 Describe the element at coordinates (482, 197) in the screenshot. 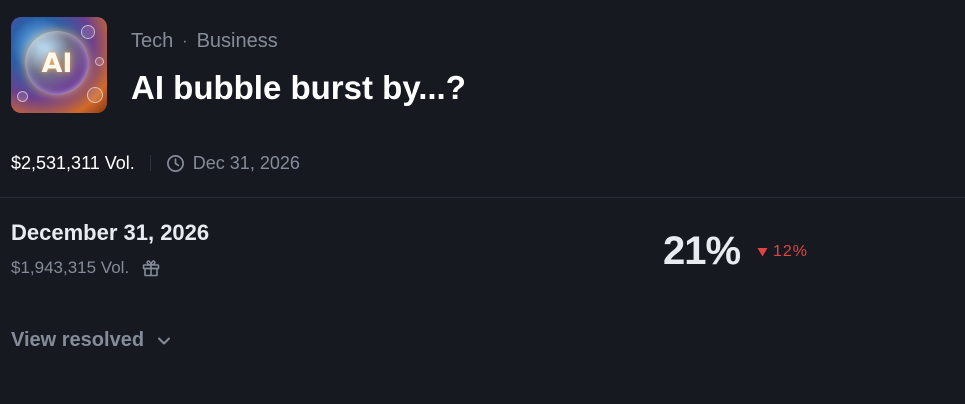

I see `section-divider` at that location.